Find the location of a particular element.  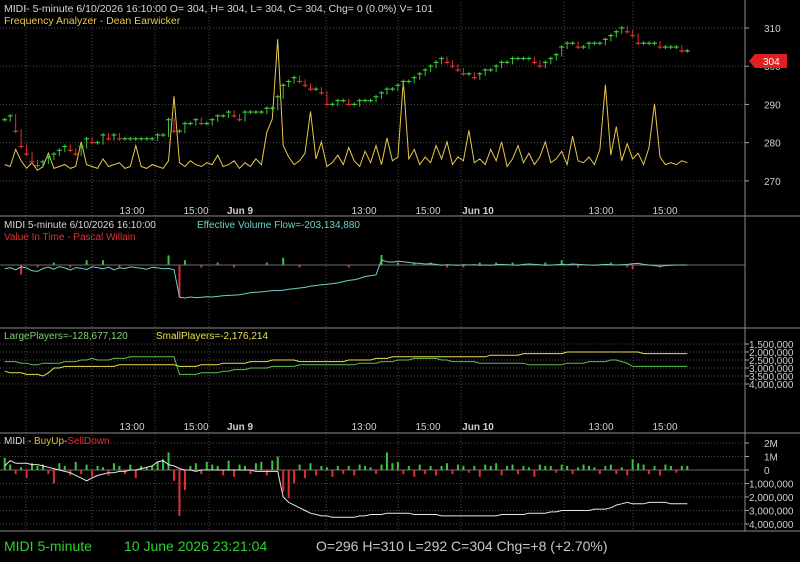

buyup-title-buy: BuyUp is located at coordinates (49, 441).